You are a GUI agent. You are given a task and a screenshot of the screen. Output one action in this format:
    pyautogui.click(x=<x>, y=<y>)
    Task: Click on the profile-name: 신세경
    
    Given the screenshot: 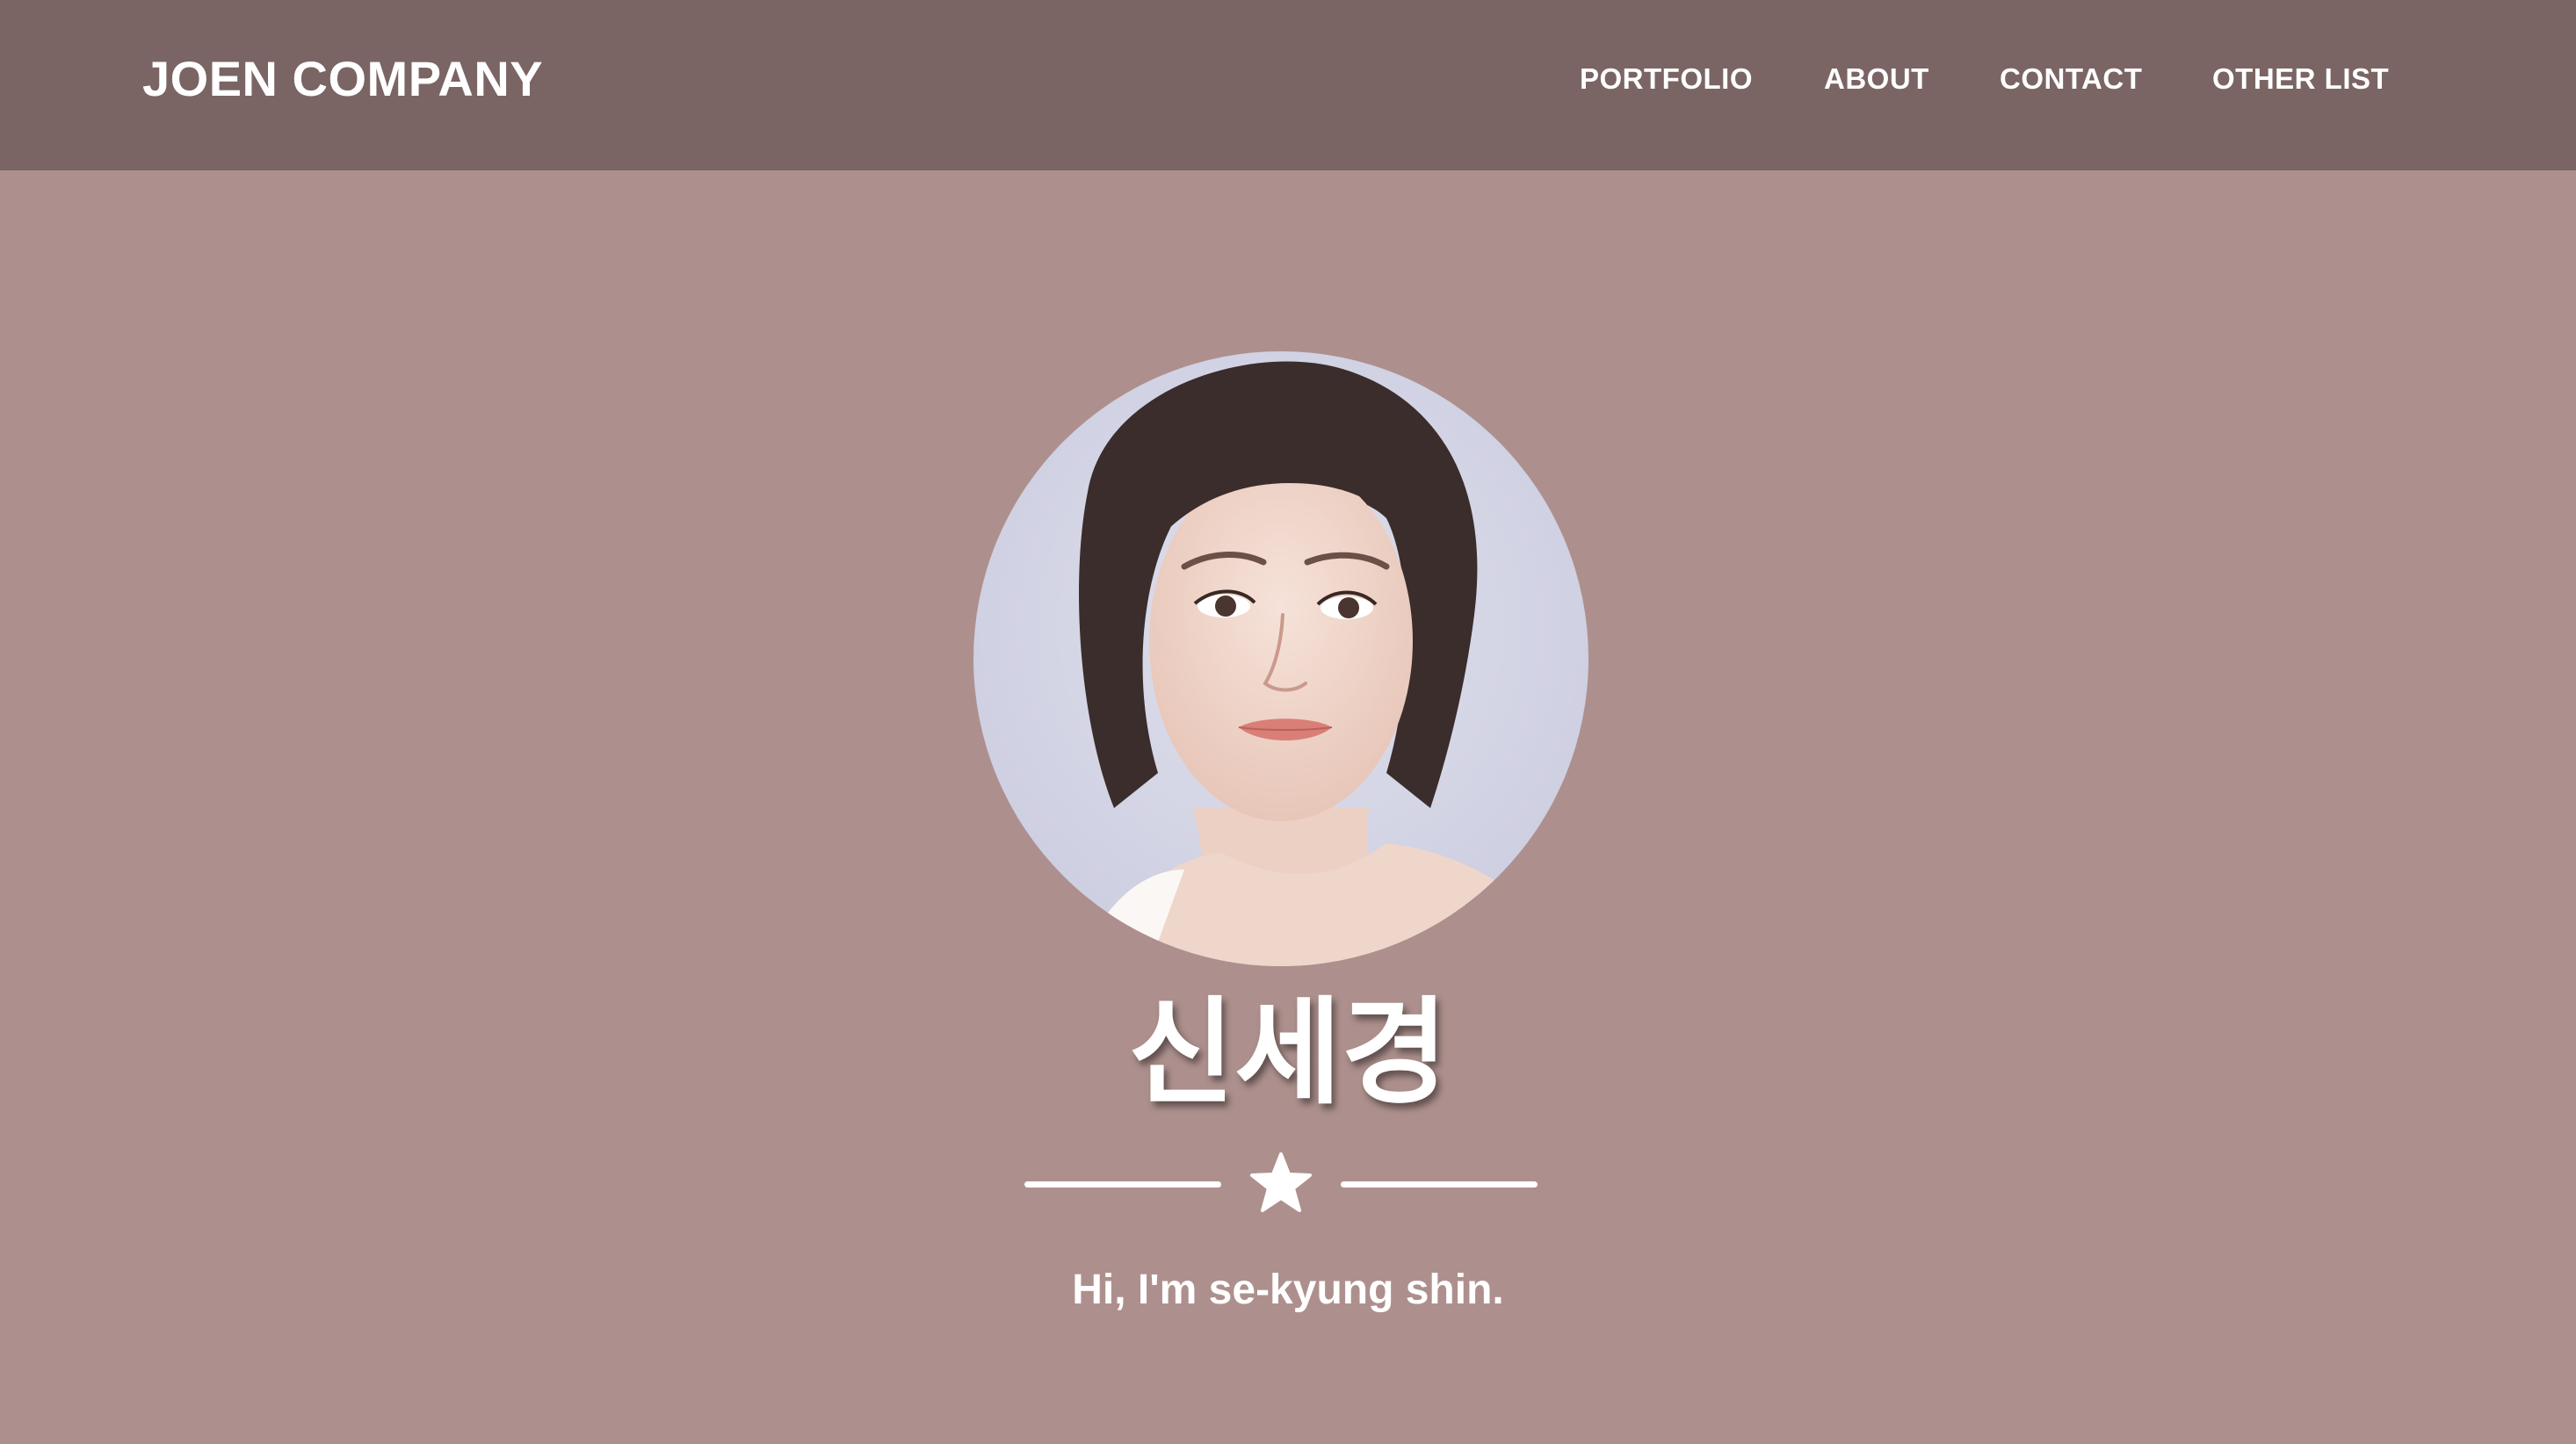 What is the action you would take?
    pyautogui.click(x=1288, y=1053)
    